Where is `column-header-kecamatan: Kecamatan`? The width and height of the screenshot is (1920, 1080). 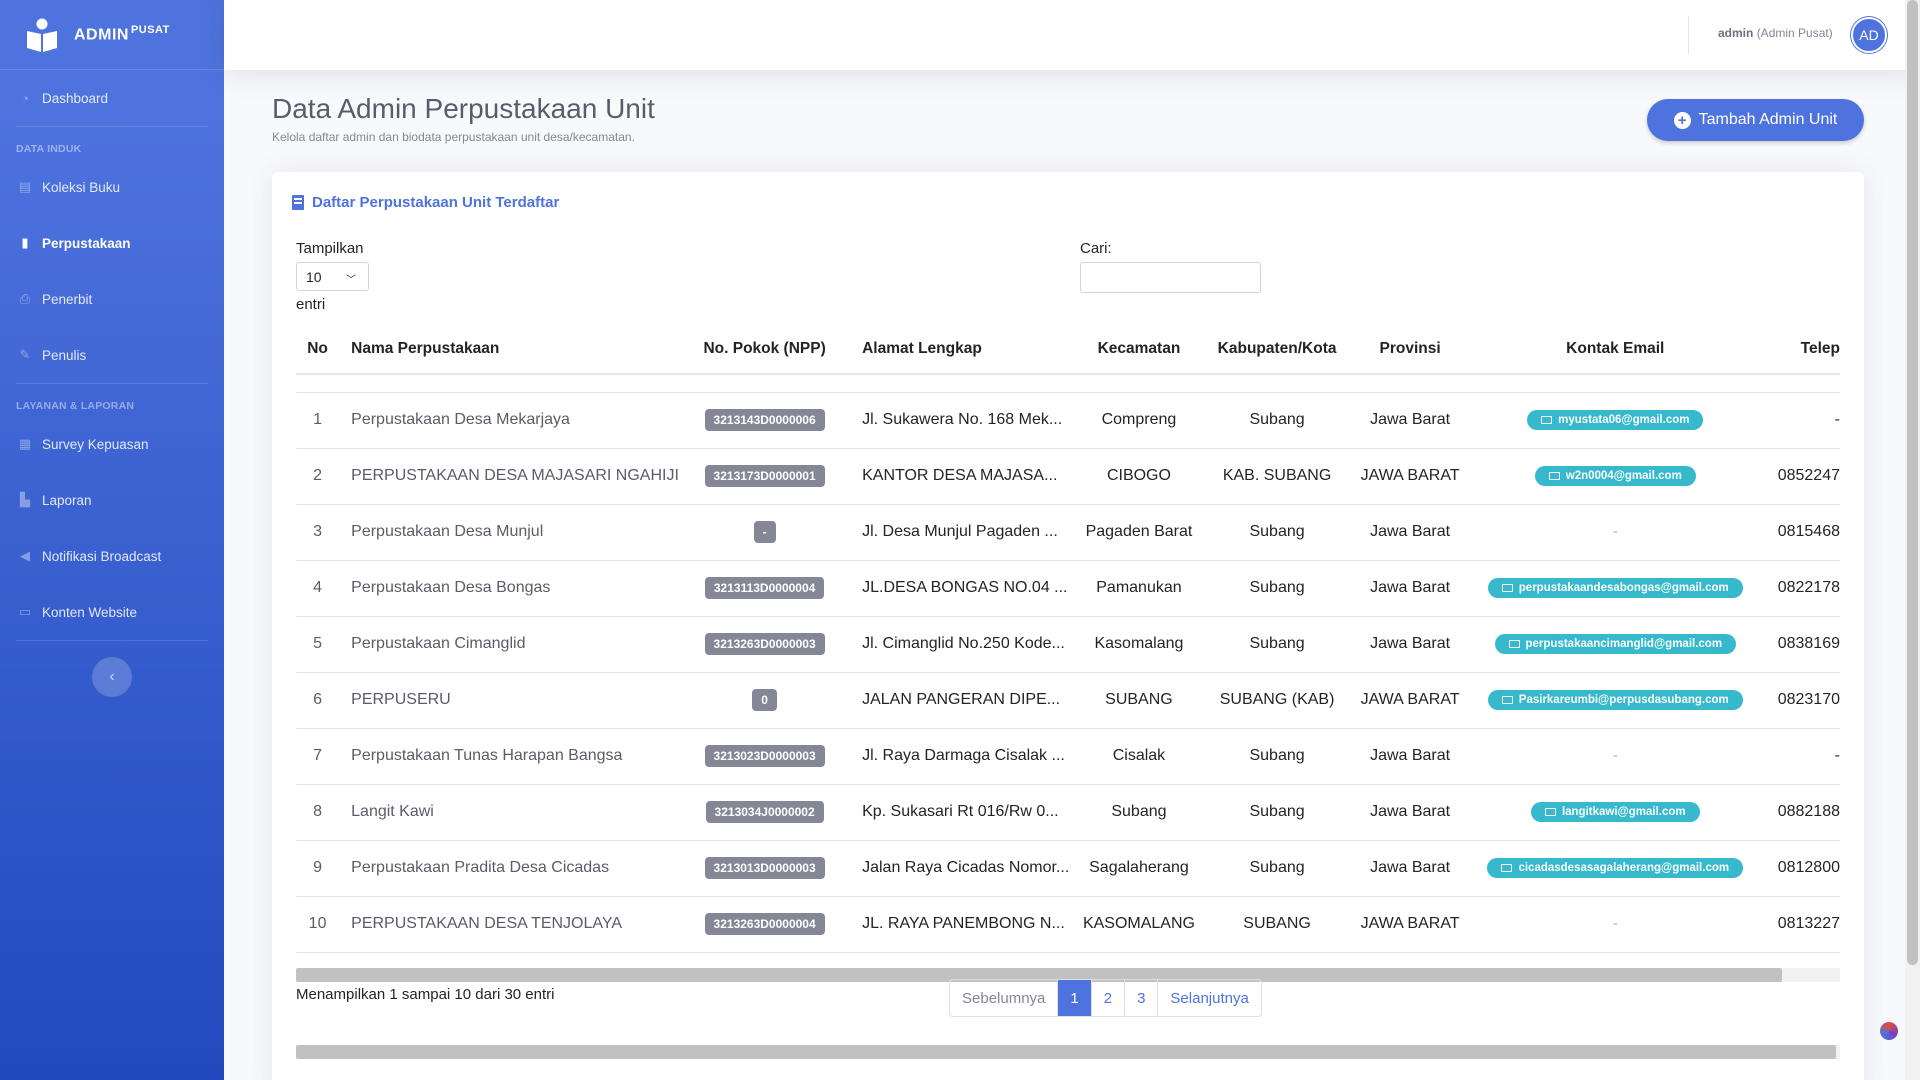
column-header-kecamatan: Kecamatan is located at coordinates (1139, 349).